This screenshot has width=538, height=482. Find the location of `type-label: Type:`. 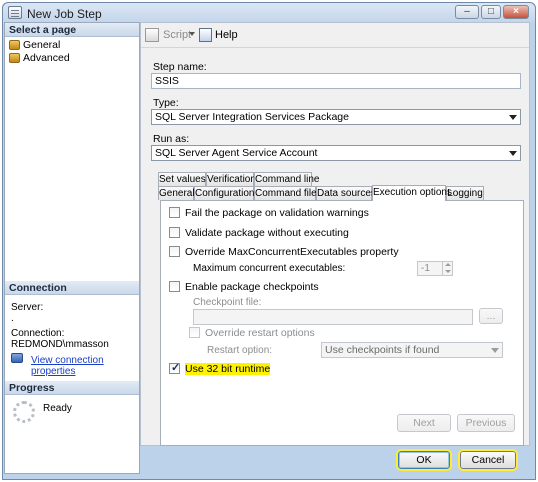

type-label: Type: is located at coordinates (166, 103).